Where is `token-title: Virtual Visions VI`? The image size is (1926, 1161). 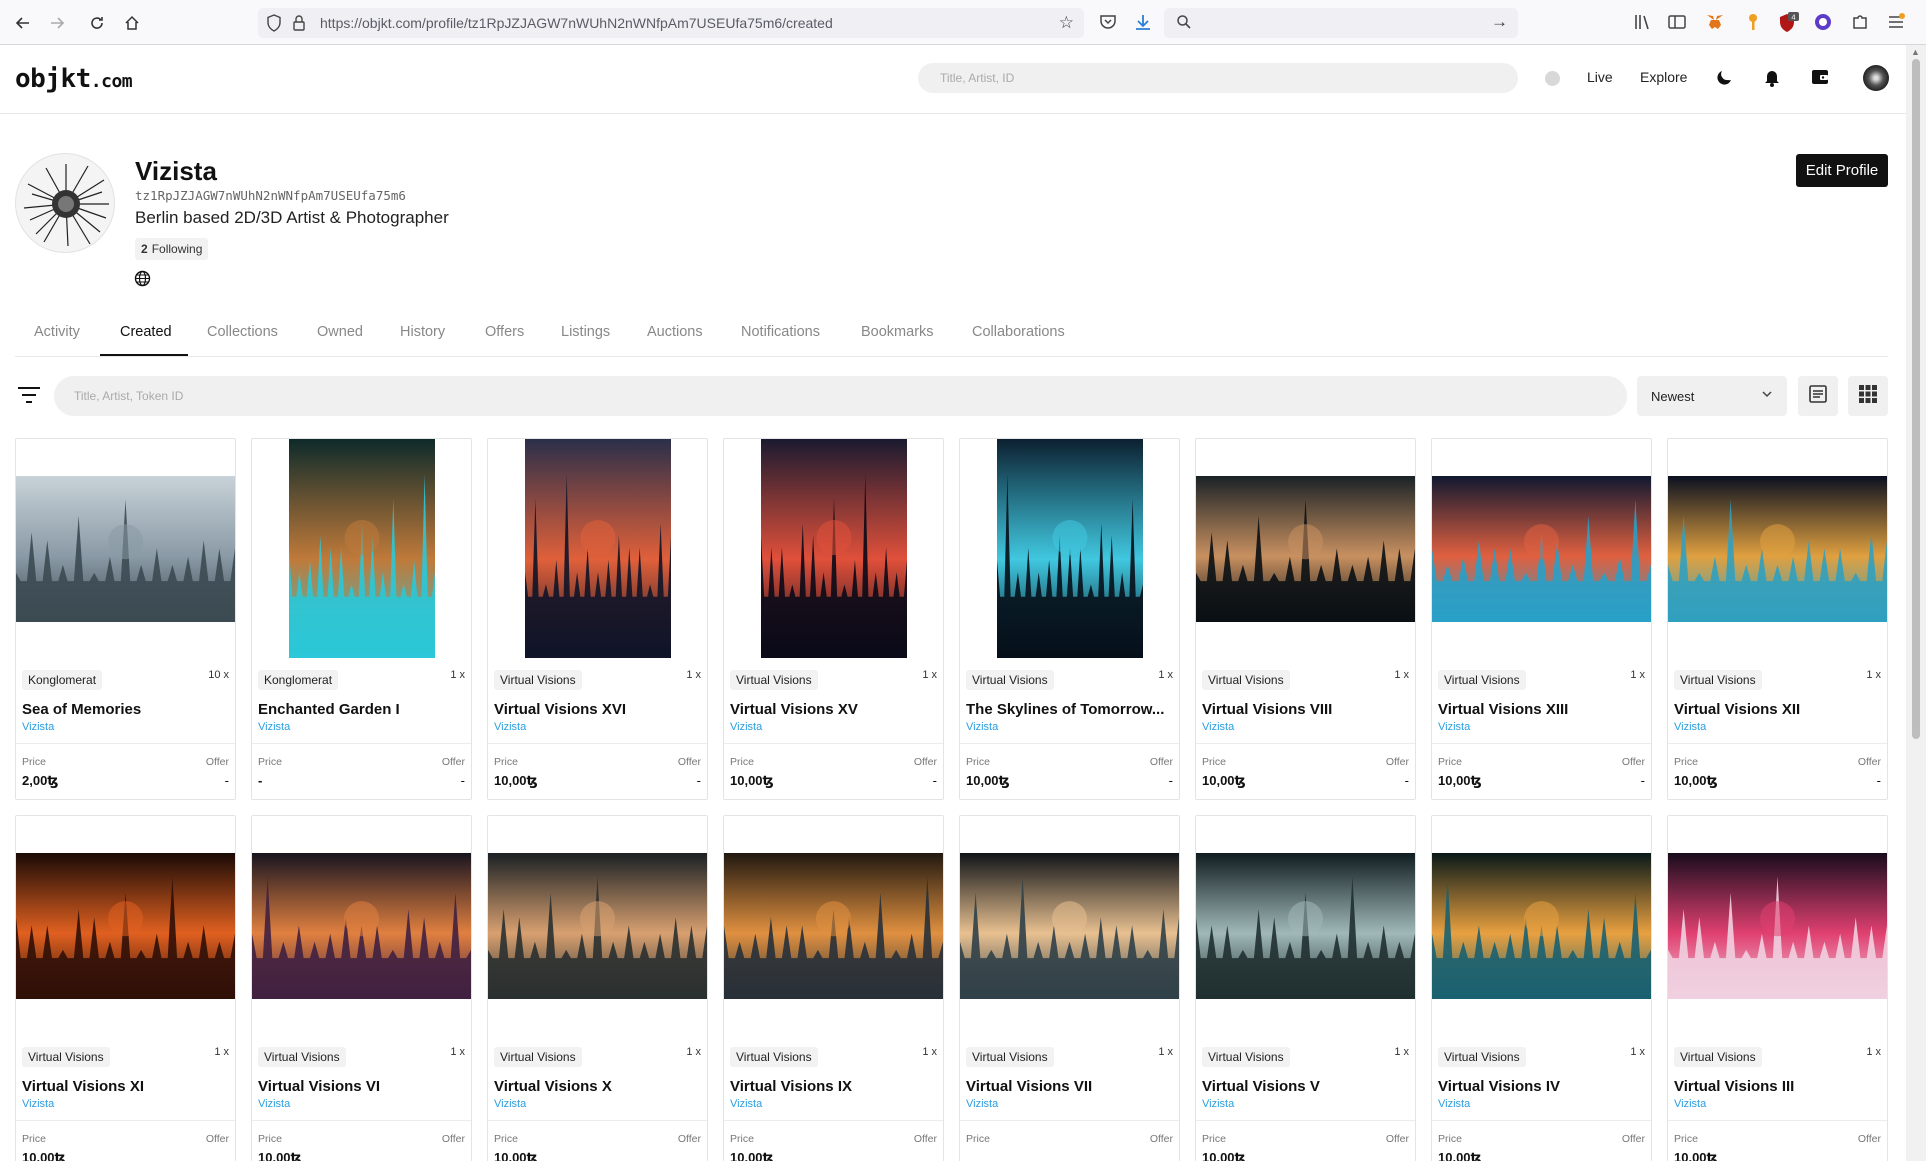 token-title: Virtual Visions VI is located at coordinates (362, 1086).